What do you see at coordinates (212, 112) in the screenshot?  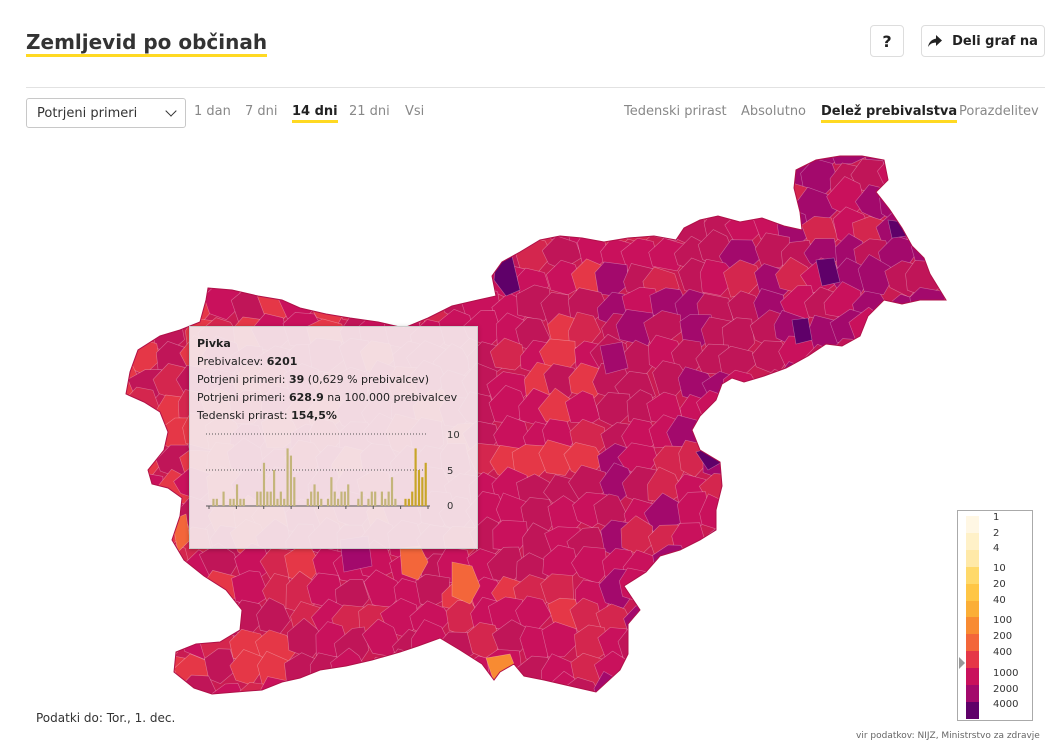 I see `period-option-1-day: 1 dan` at bounding box center [212, 112].